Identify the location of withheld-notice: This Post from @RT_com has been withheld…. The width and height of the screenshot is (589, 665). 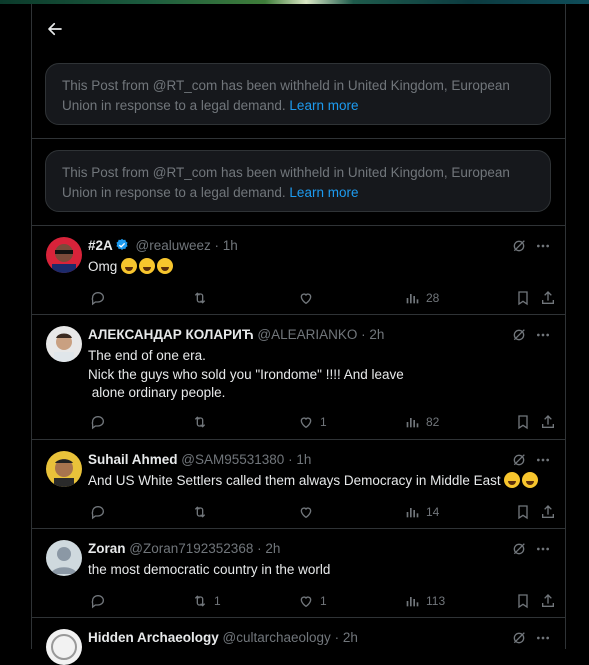
(298, 94).